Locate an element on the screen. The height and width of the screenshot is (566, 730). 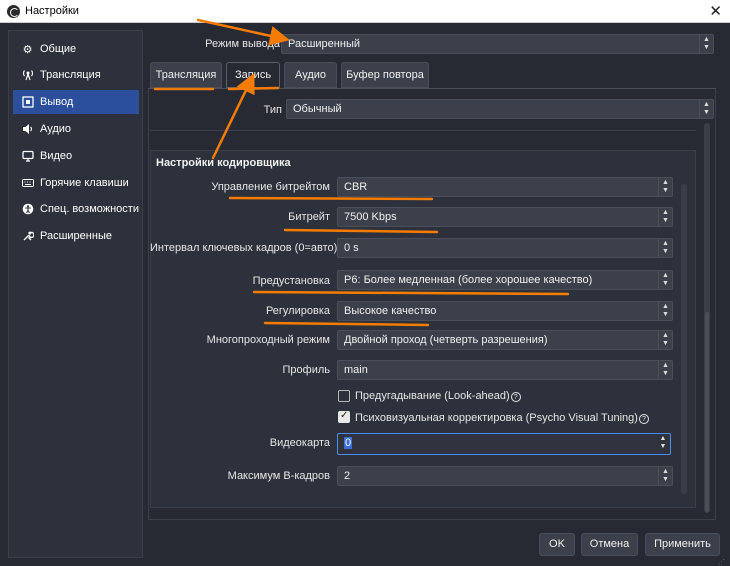
keyframe-value: 0 s is located at coordinates (351, 248).